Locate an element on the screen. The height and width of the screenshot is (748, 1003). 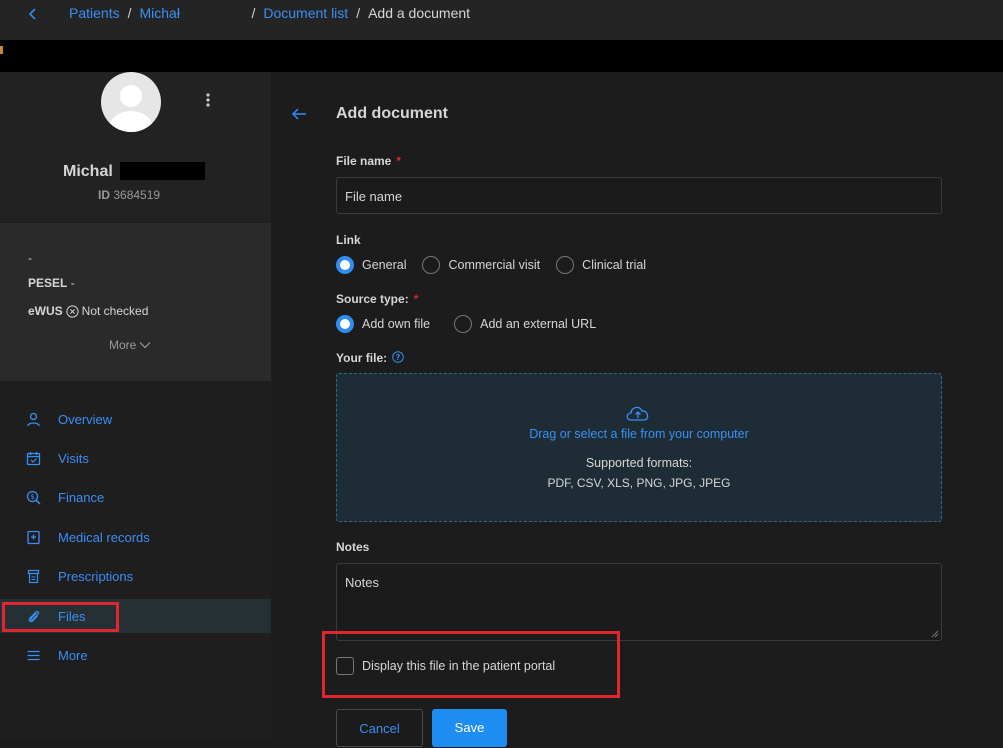
radio-label: General is located at coordinates (384, 265).